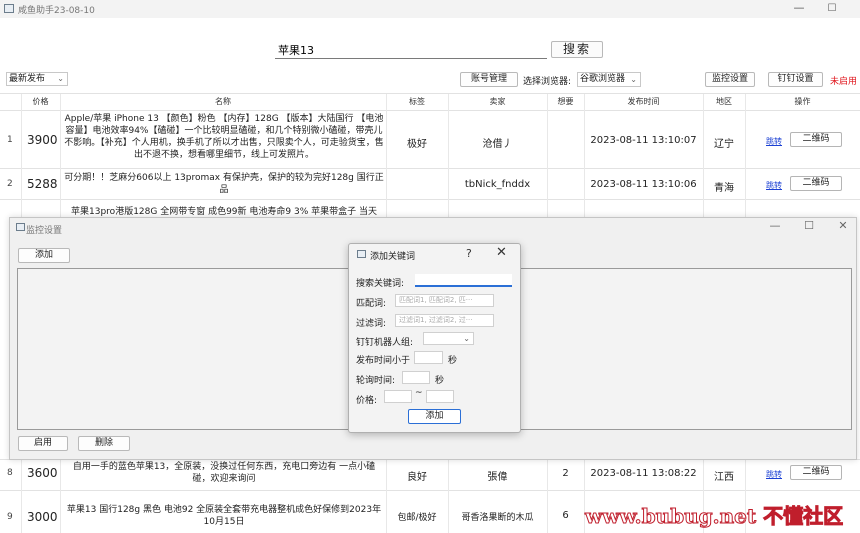 Image resolution: width=860 pixels, height=533 pixels. What do you see at coordinates (56, 11) in the screenshot?
I see `window-title: 咸鱼助手23-08-10` at bounding box center [56, 11].